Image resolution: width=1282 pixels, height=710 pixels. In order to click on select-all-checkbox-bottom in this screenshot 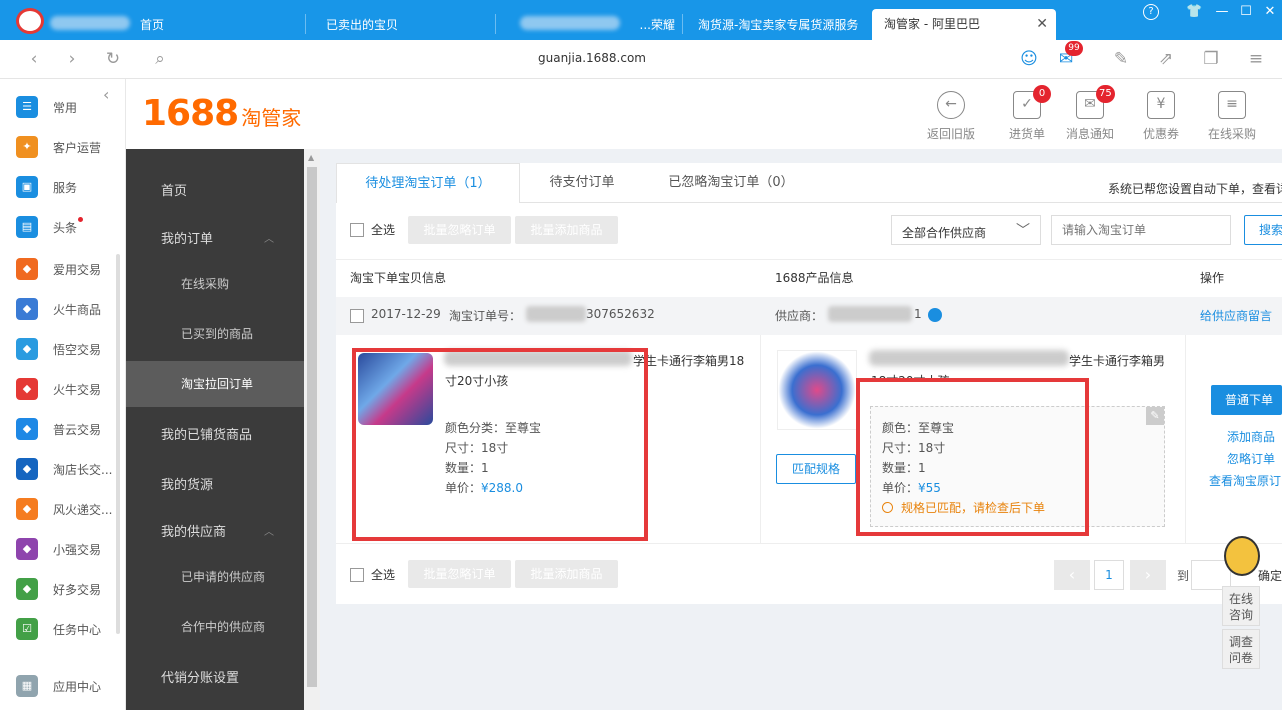, I will do `click(357, 575)`.